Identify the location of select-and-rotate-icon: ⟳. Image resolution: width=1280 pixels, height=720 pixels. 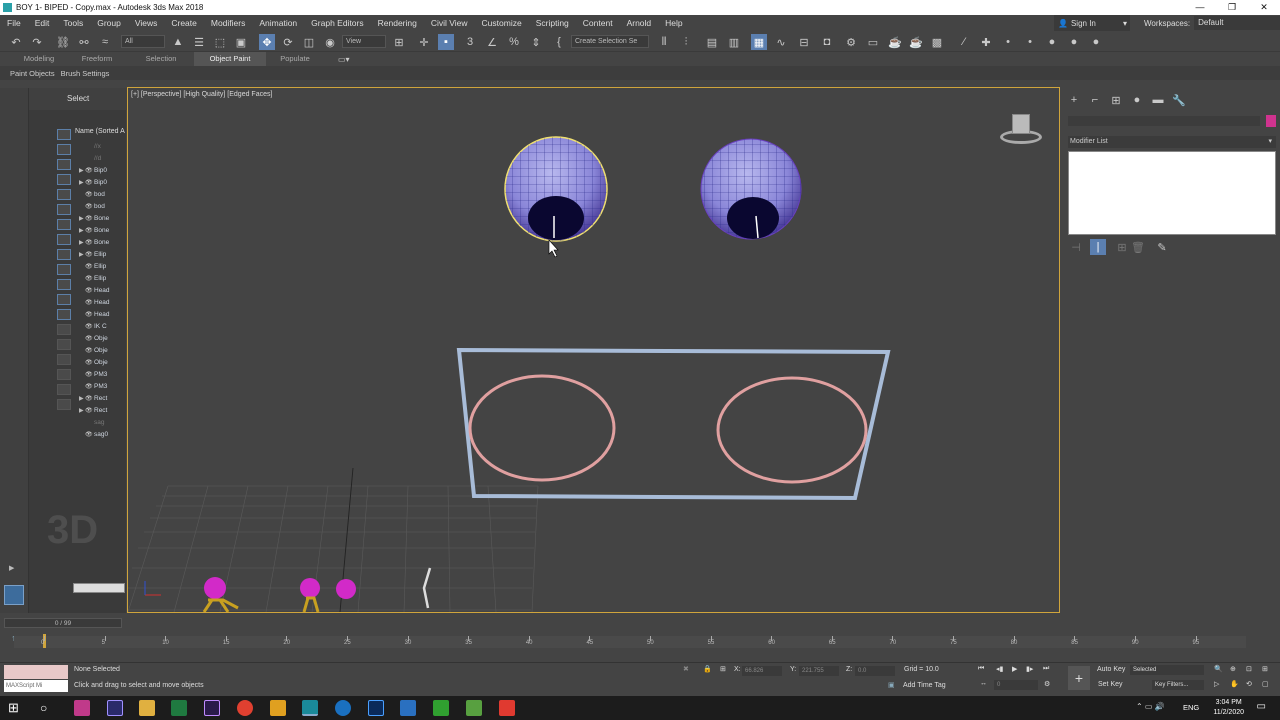
(288, 42).